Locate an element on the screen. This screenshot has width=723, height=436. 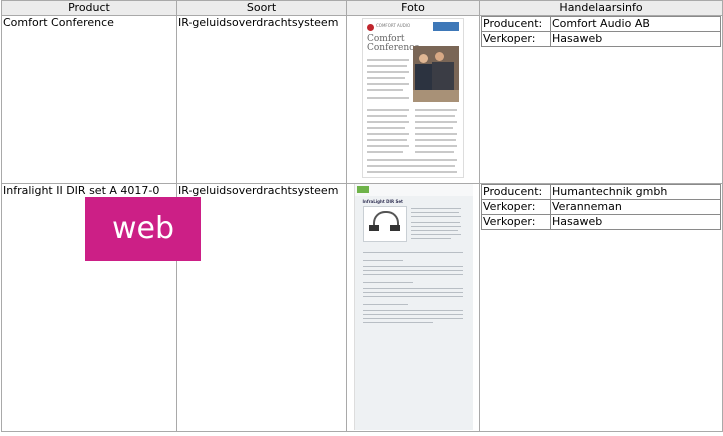
product-cell: Comfort Conference is located at coordinates (89, 99).